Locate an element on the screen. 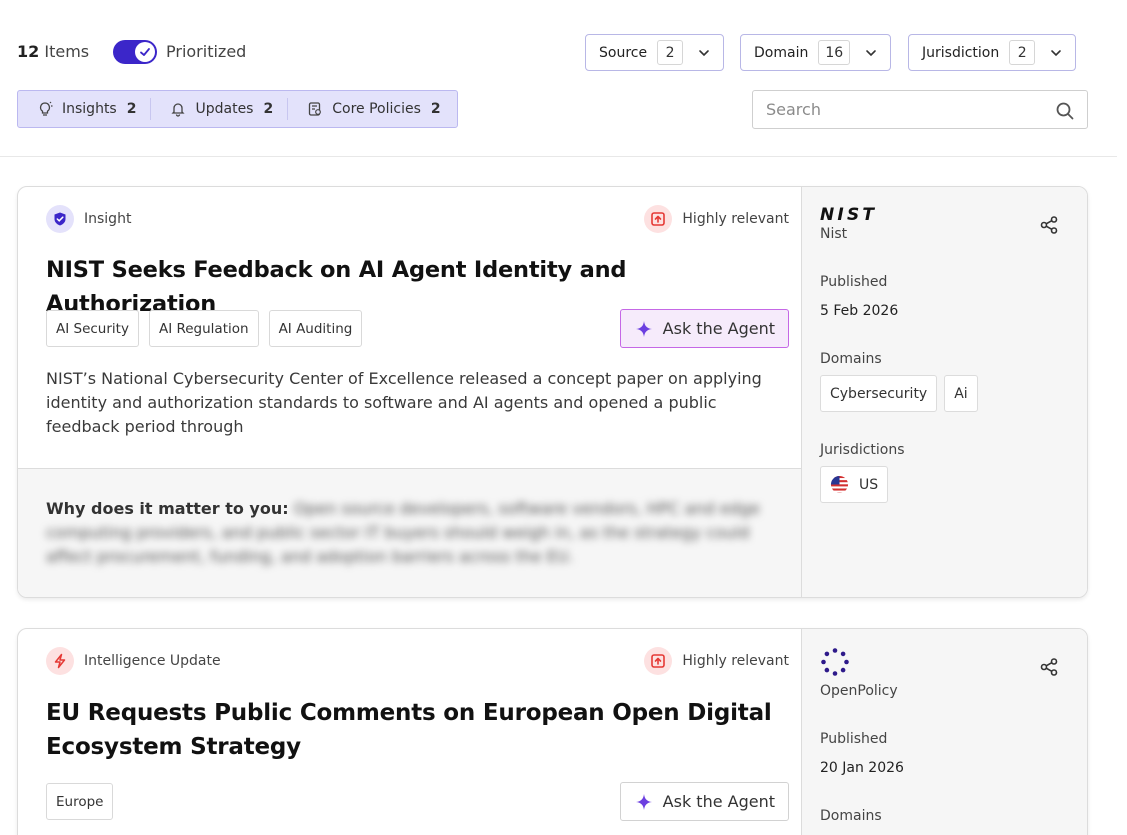  lightning-icon is located at coordinates (60, 661).